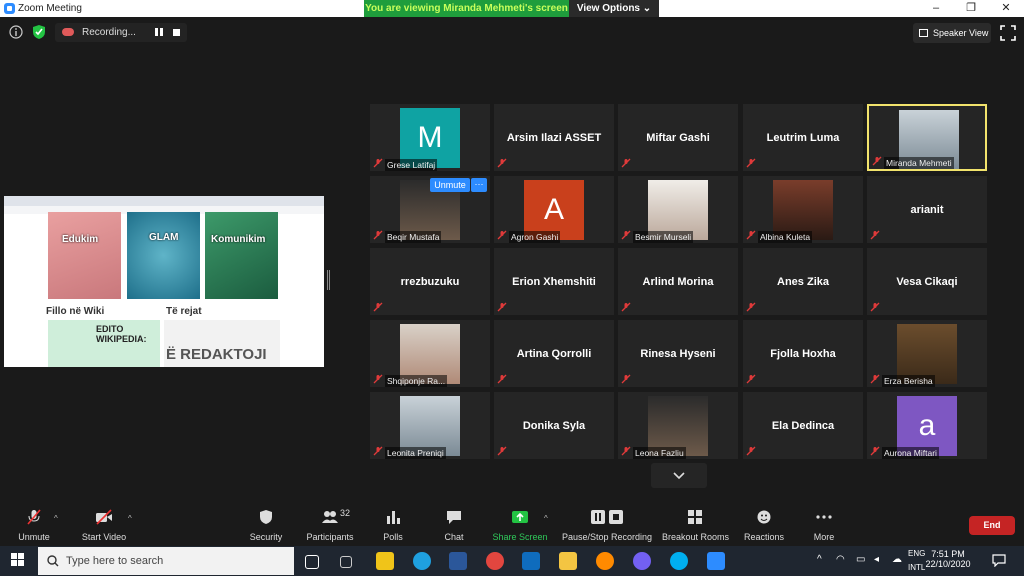 This screenshot has height=576, width=1024. What do you see at coordinates (860, 559) in the screenshot?
I see `battery-icon: ▭` at bounding box center [860, 559].